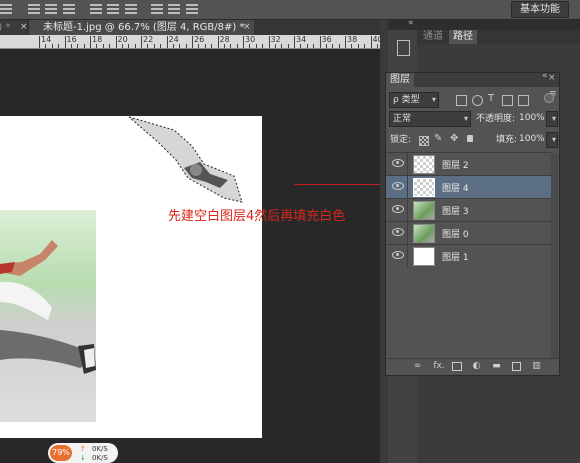 The width and height of the screenshot is (580, 463). What do you see at coordinates (433, 37) in the screenshot?
I see `tab-channels: 通道` at bounding box center [433, 37].